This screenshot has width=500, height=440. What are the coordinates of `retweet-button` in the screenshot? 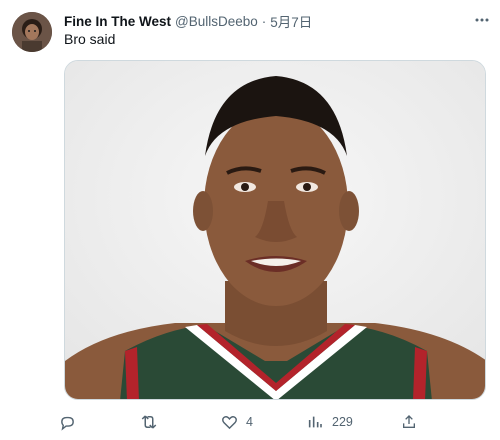 It's located at (153, 422).